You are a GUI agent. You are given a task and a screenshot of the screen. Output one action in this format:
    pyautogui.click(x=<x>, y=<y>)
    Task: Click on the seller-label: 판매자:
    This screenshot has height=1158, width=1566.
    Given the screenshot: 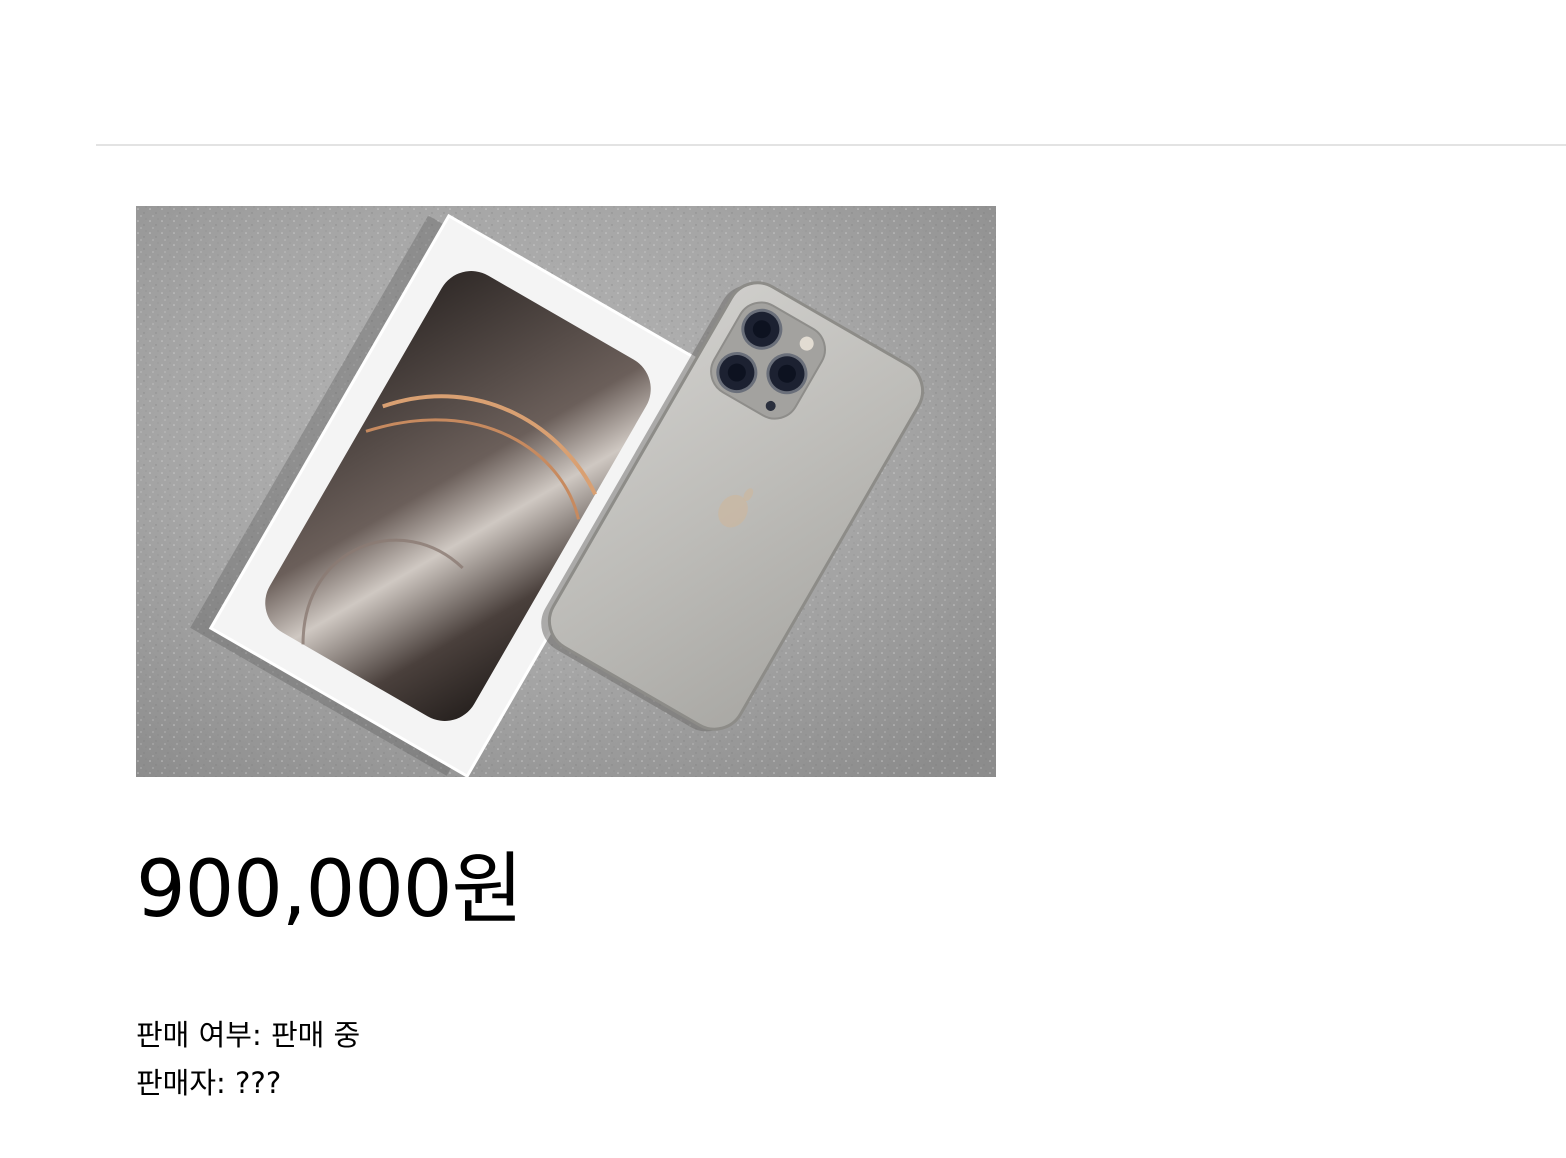 What is the action you would take?
    pyautogui.click(x=186, y=1083)
    